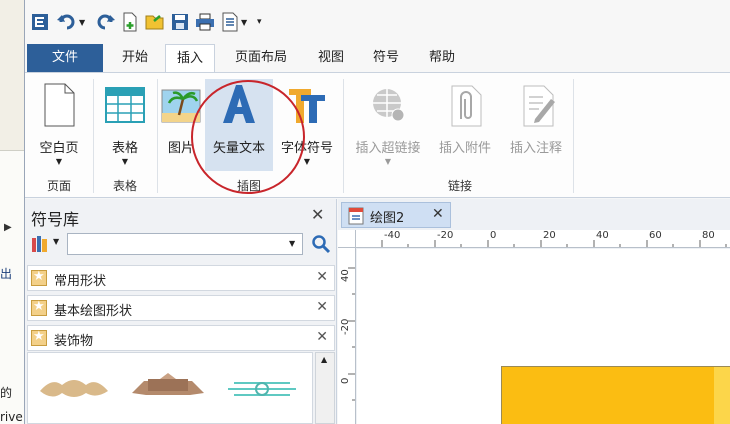 The image size is (730, 424). Describe the element at coordinates (124, 186) in the screenshot. I see `group-label-table: 表格` at that location.